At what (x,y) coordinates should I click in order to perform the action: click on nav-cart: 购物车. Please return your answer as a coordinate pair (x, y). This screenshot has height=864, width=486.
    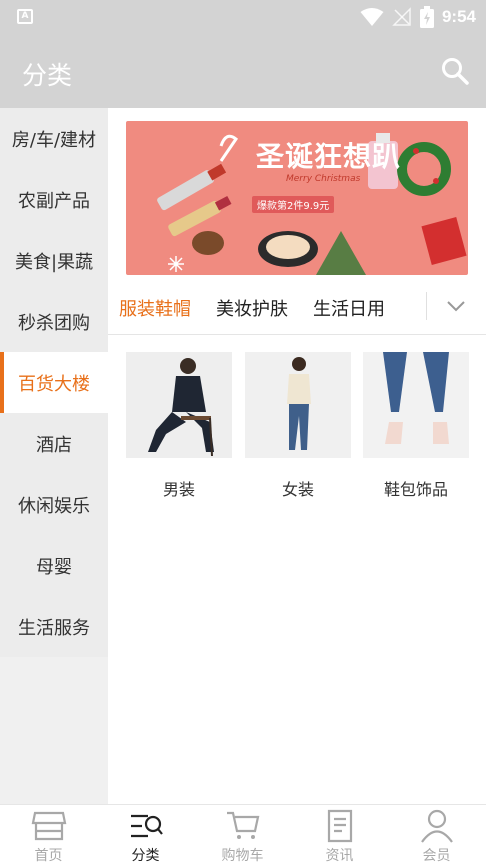
    Looking at the image, I should click on (242, 834).